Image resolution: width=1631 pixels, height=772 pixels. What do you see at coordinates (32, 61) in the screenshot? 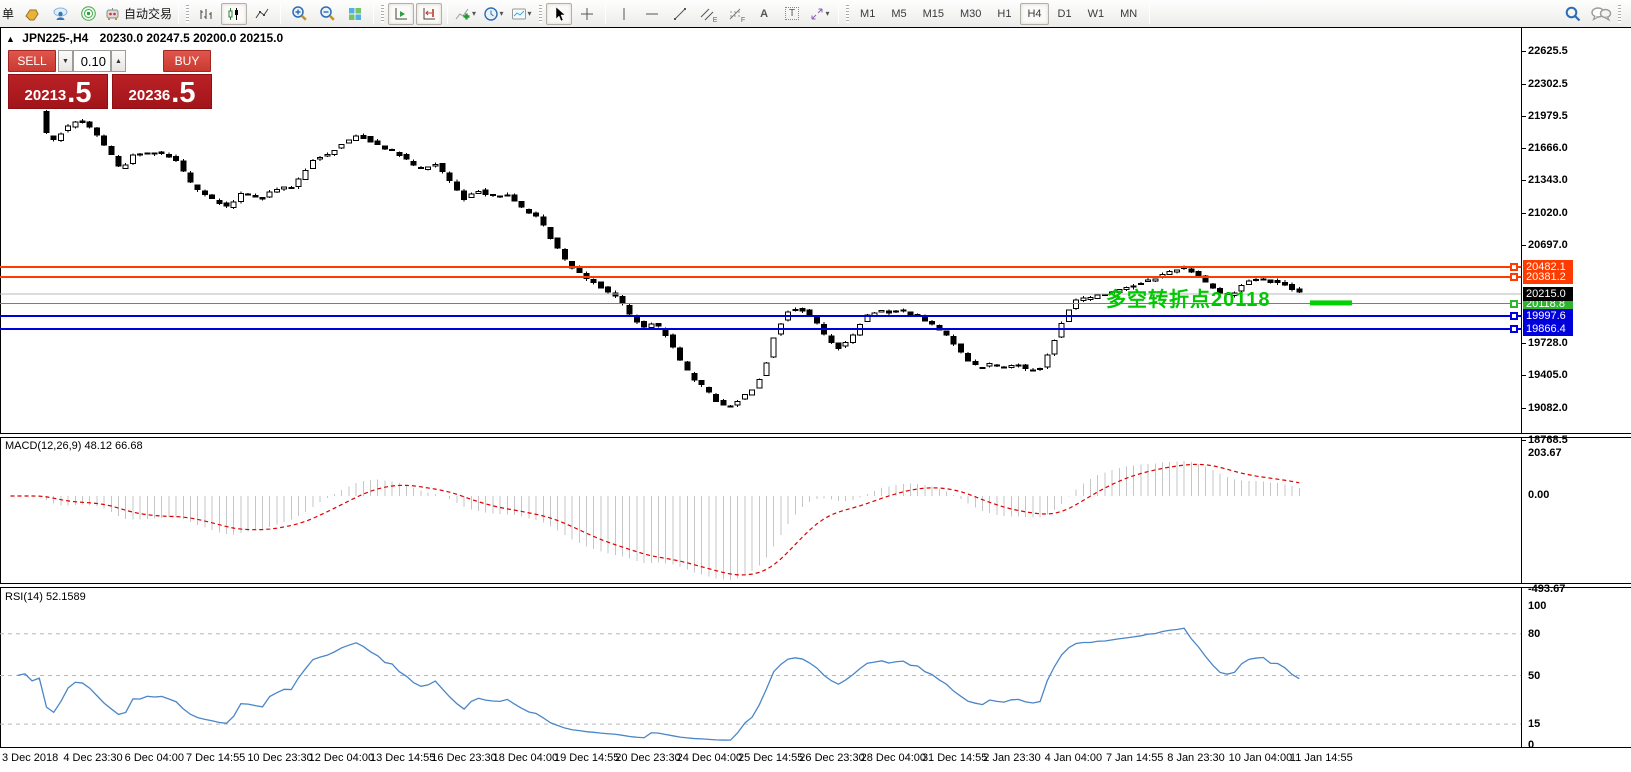
I see `sell-button: SELL` at bounding box center [32, 61].